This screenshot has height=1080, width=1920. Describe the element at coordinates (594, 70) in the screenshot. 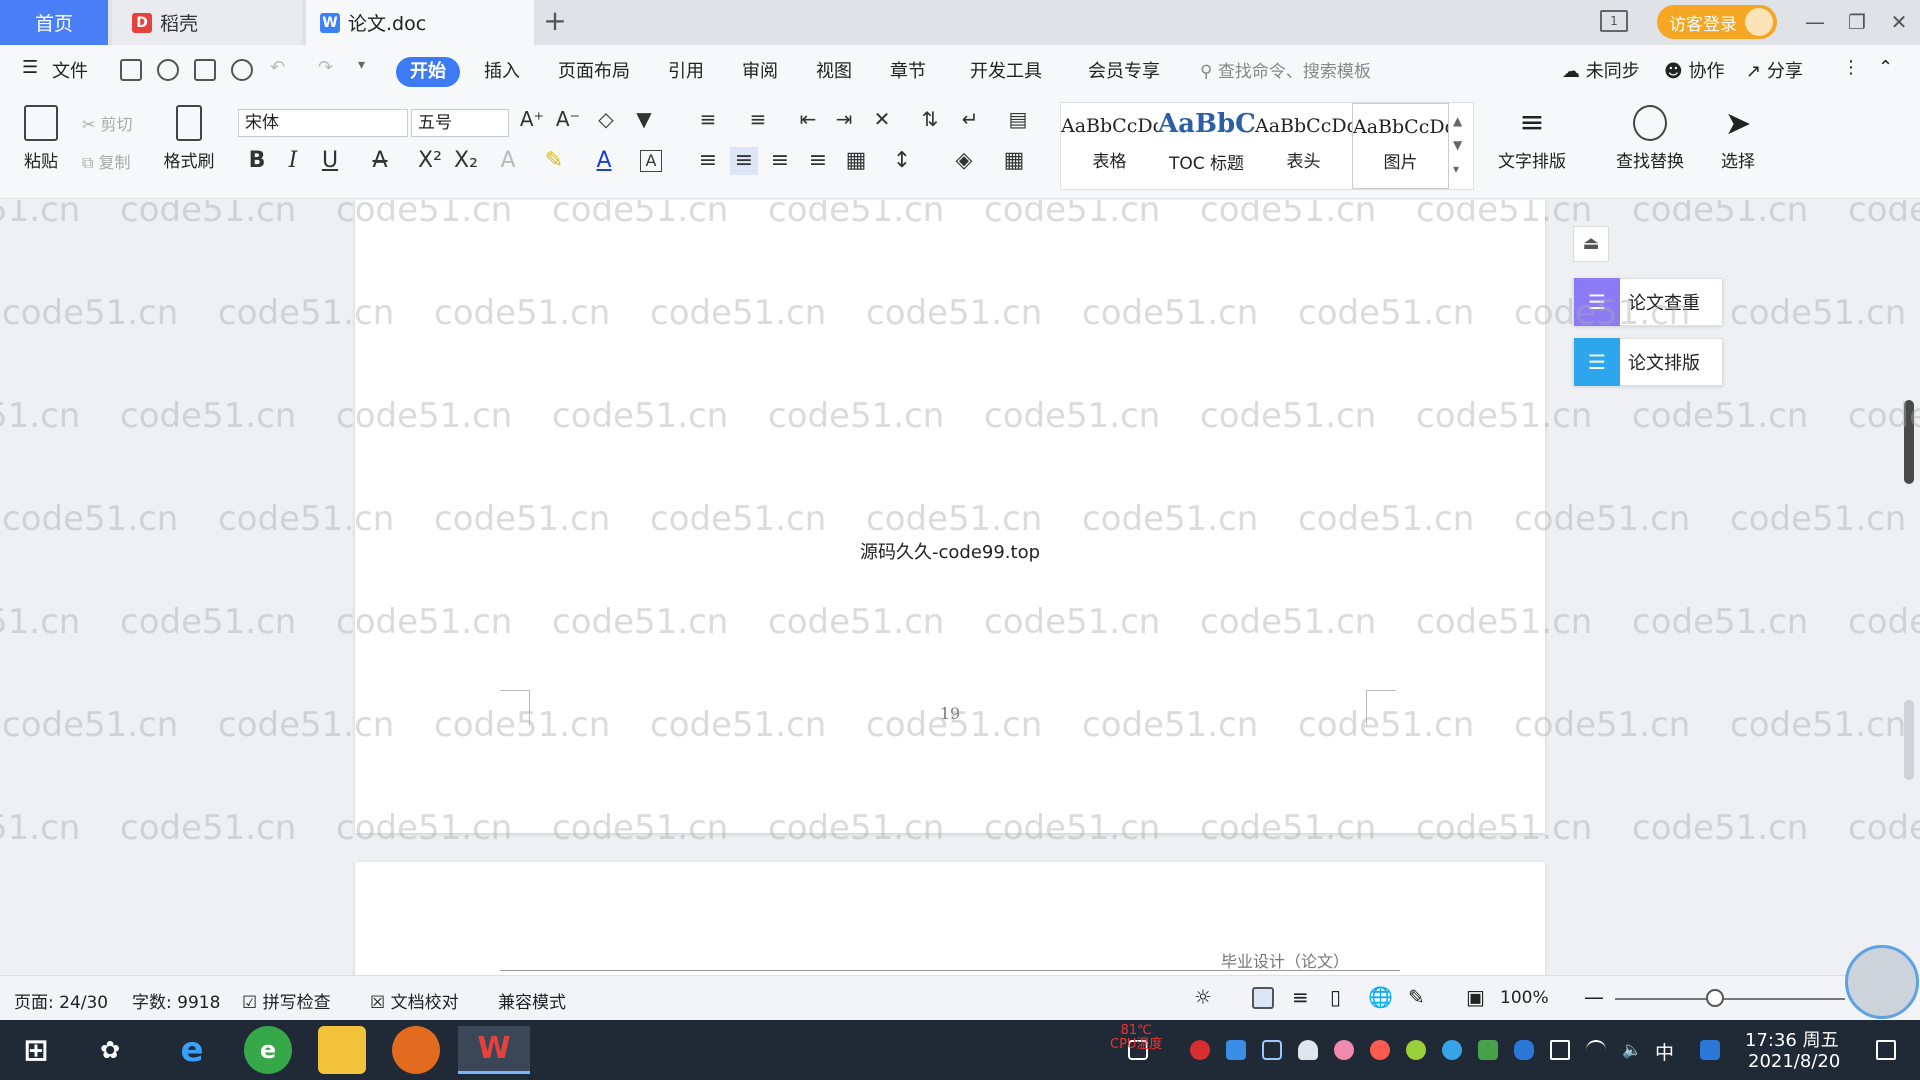

I see `menu-page-layout: 页面布局` at that location.